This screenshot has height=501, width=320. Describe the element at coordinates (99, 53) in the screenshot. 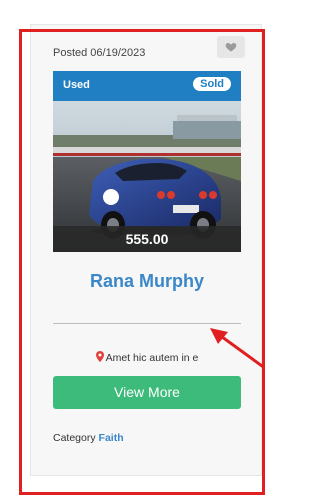

I see `posted-date: Posted 06/19/2023` at that location.